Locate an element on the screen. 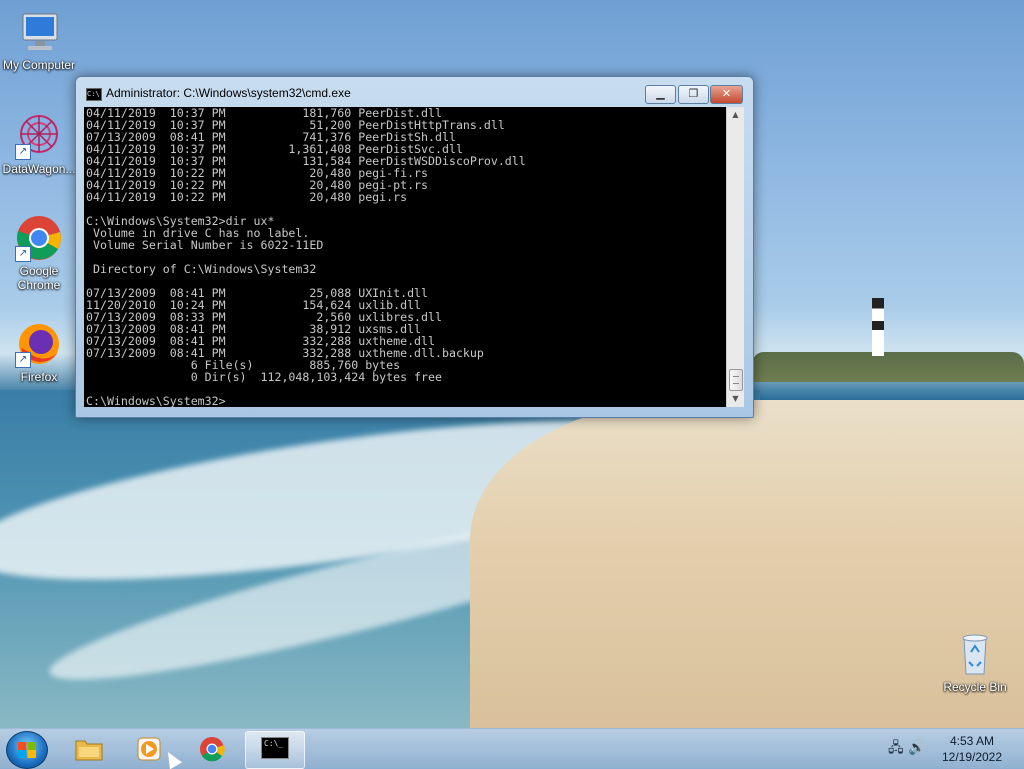 Image resolution: width=1024 pixels, height=769 pixels. firefox-icon: ↗ is located at coordinates (39, 344).